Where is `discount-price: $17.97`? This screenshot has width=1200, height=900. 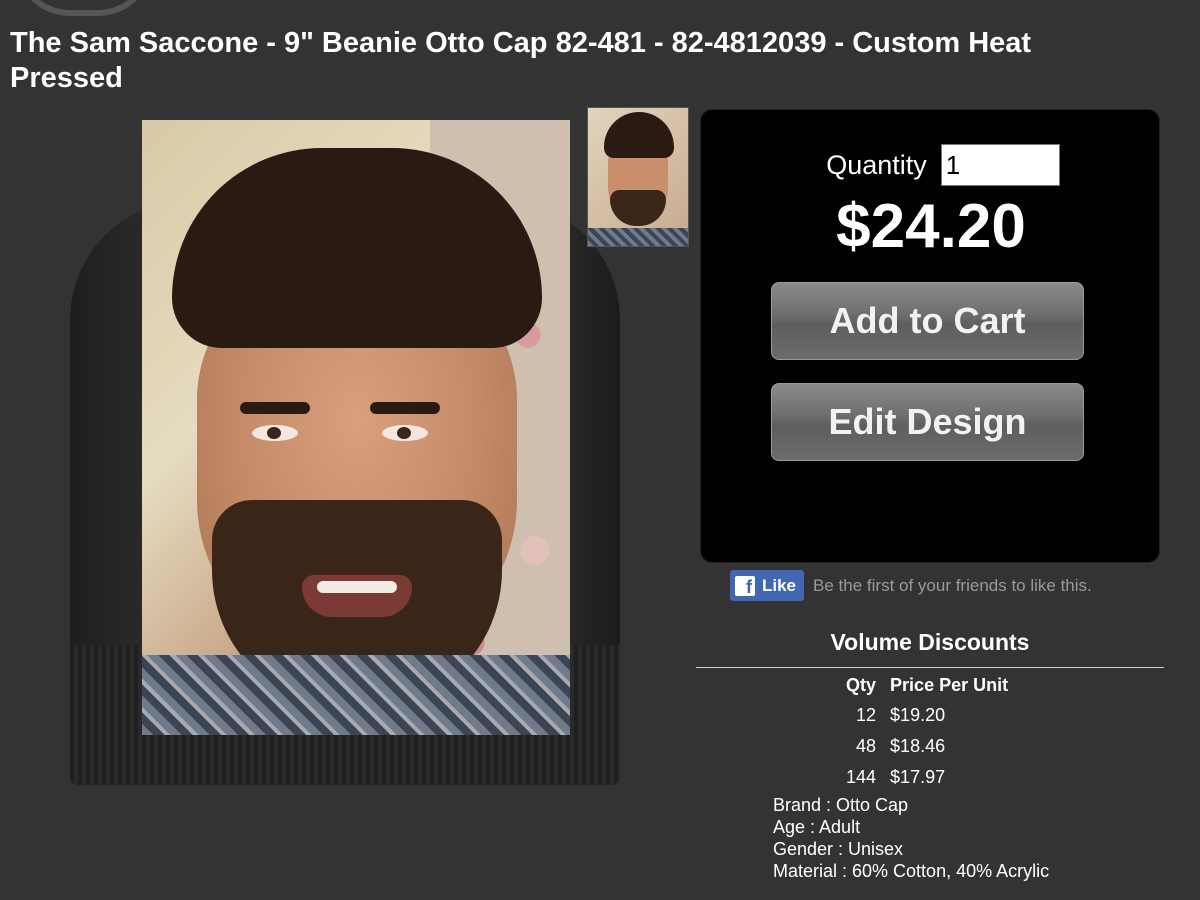
discount-price: $17.97 is located at coordinates (918, 777).